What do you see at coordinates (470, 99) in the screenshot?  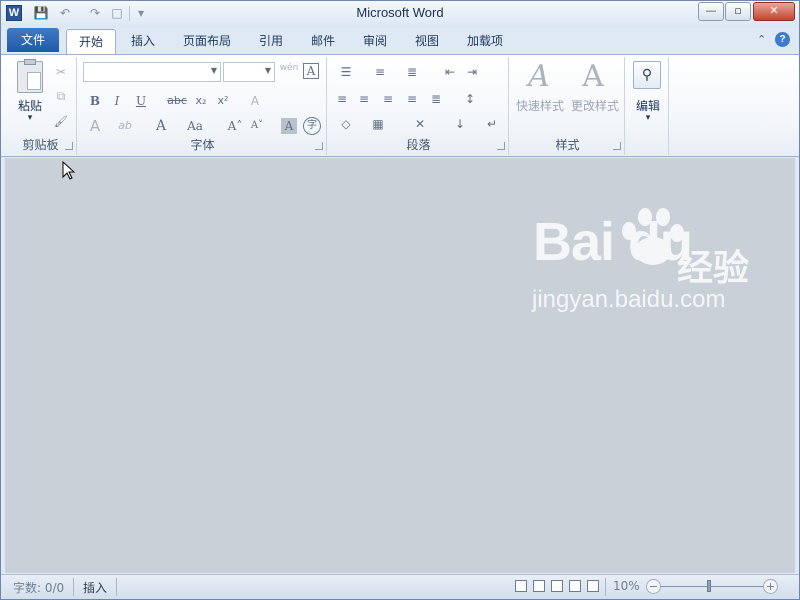 I see `line-spacing-icon: ↕` at bounding box center [470, 99].